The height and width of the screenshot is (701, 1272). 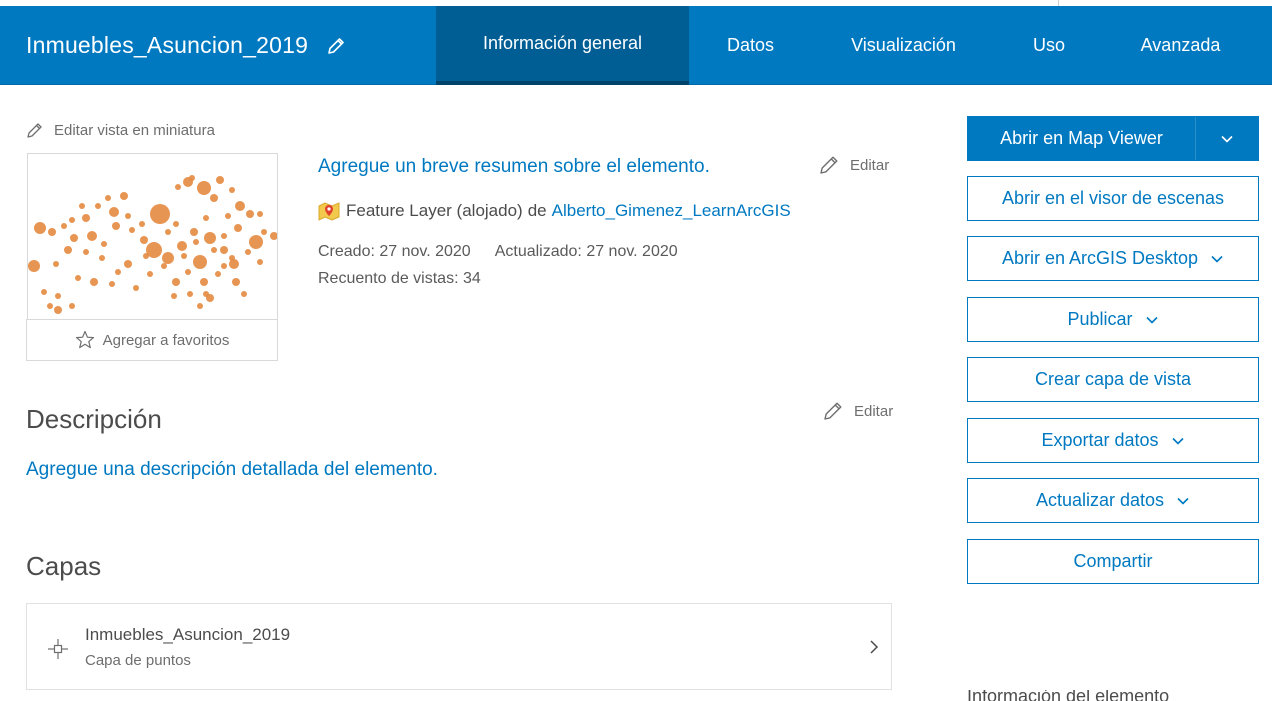 I want to click on update-data-button: Actualizar datos, so click(x=1113, y=500).